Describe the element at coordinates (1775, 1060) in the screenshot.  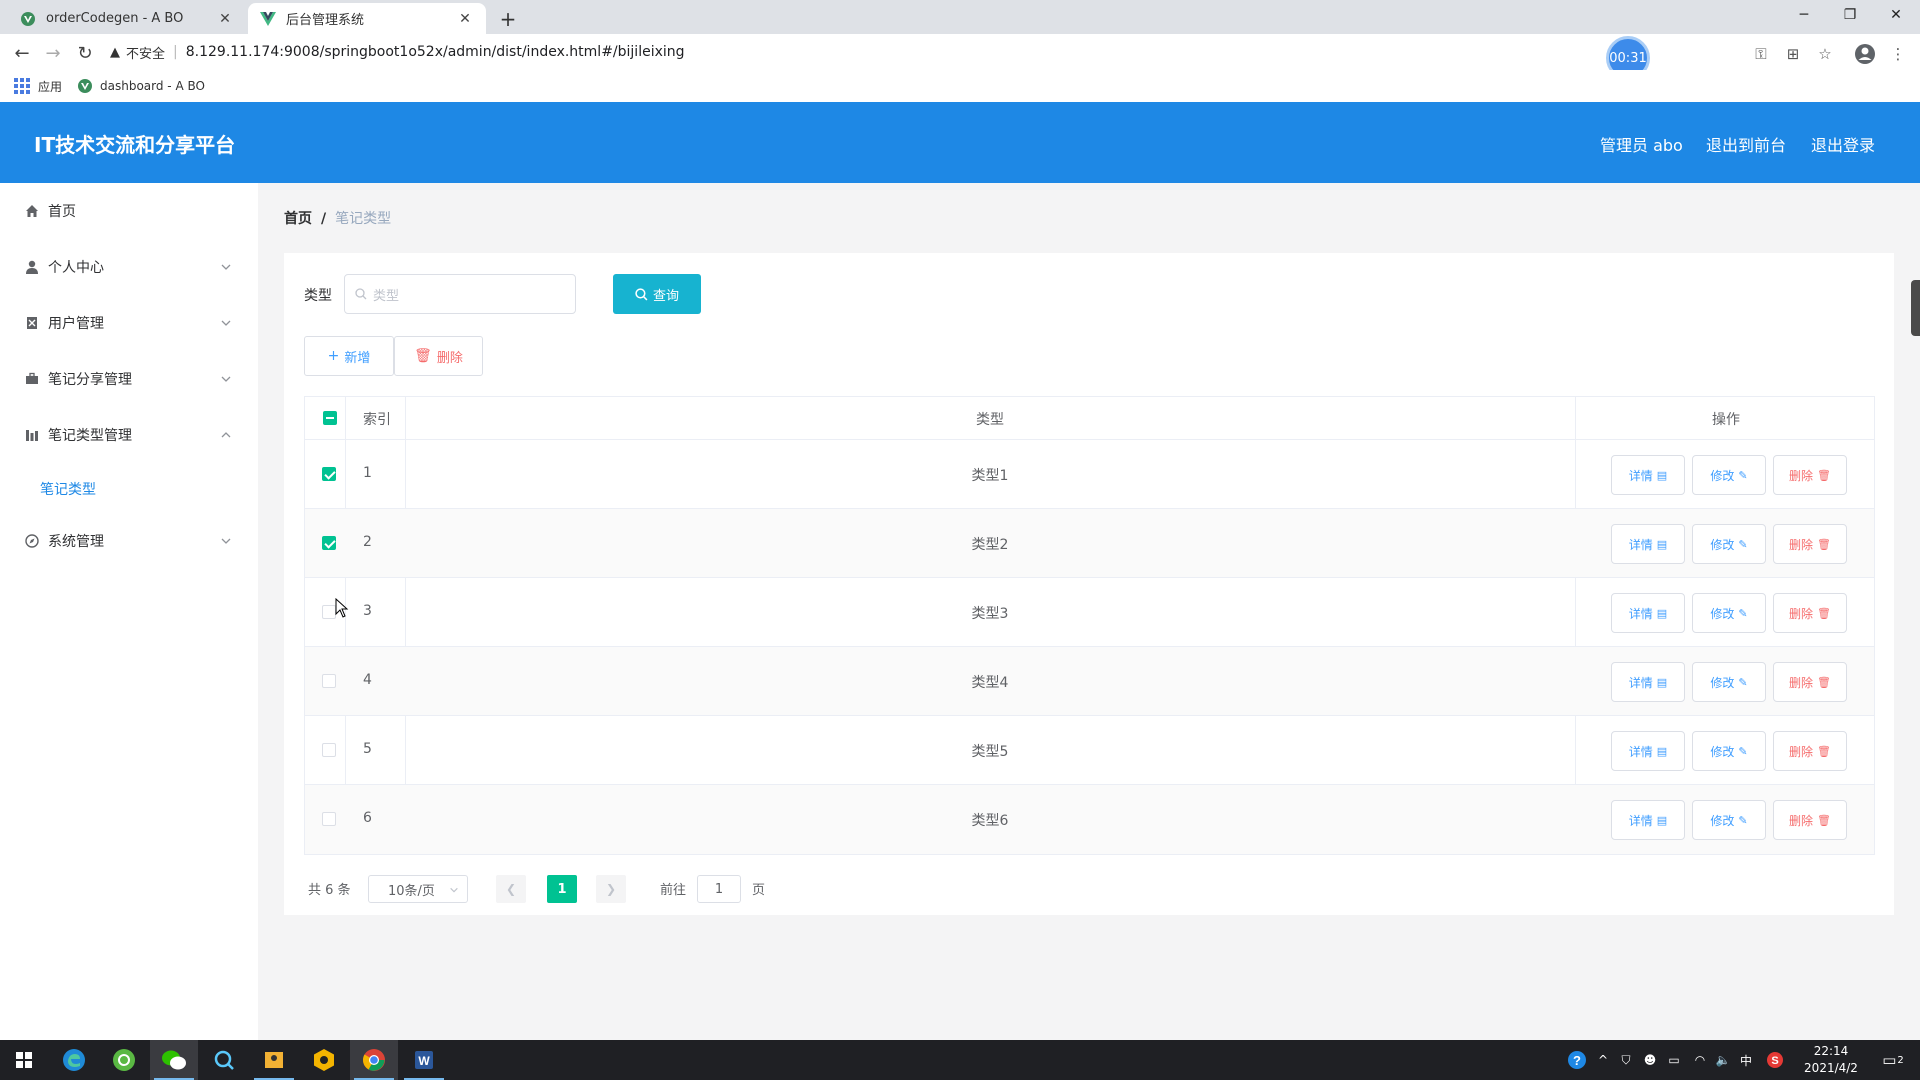
I see `sogou-icon: S` at that location.